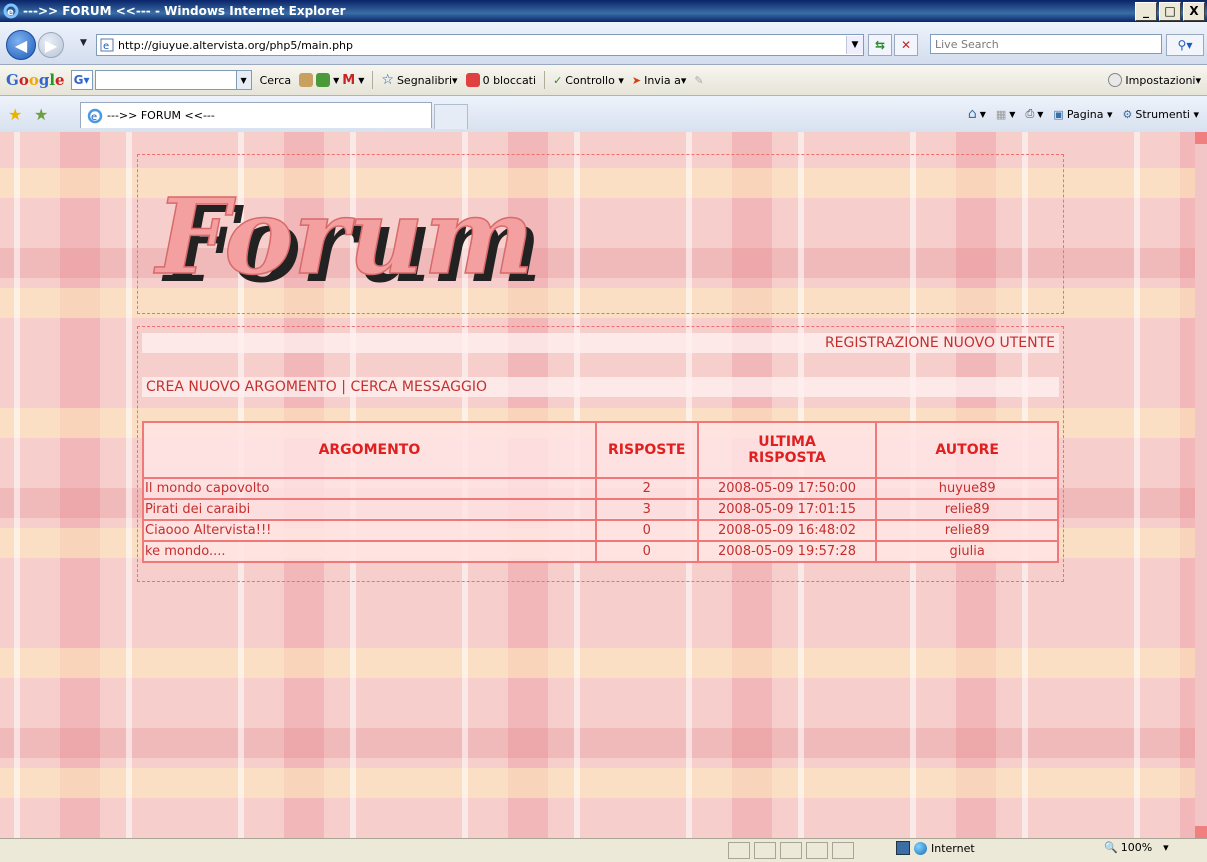 Image resolution: width=1207 pixels, height=862 pixels. I want to click on back-button: ◀, so click(21, 45).